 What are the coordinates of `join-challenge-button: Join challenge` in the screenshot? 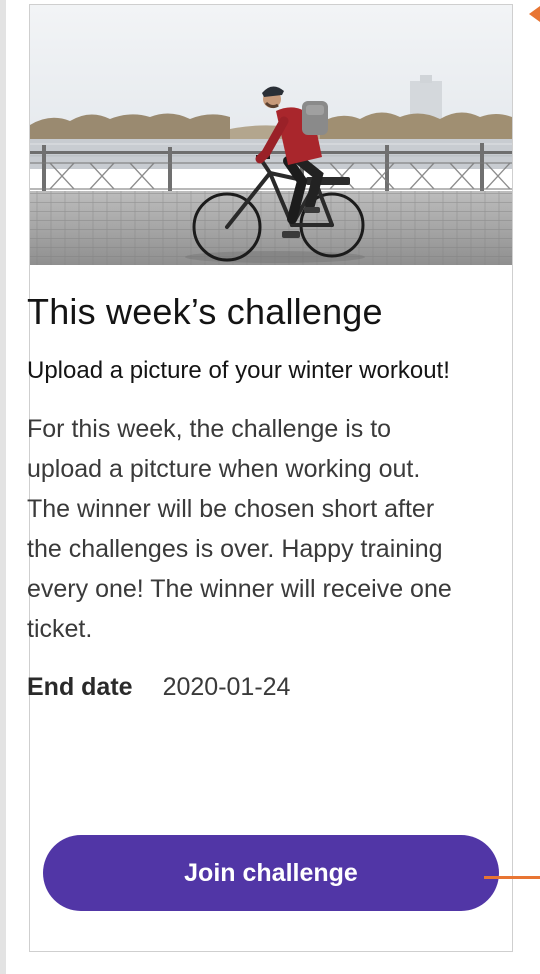 It's located at (271, 873).